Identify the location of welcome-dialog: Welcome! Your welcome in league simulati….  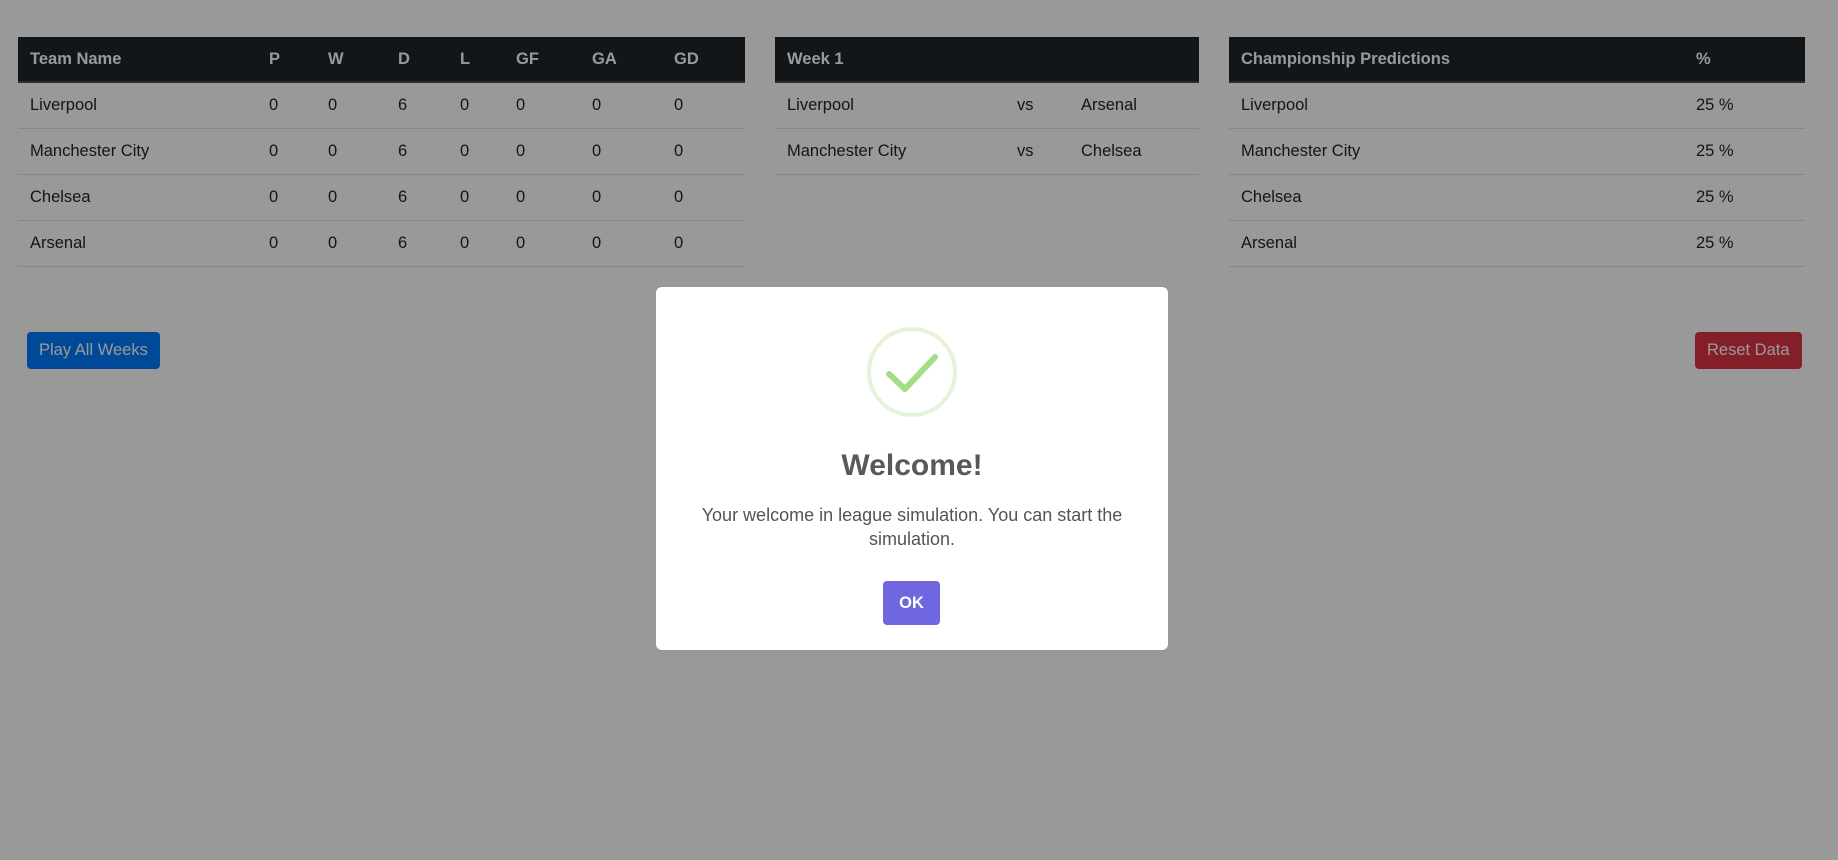
(912, 468).